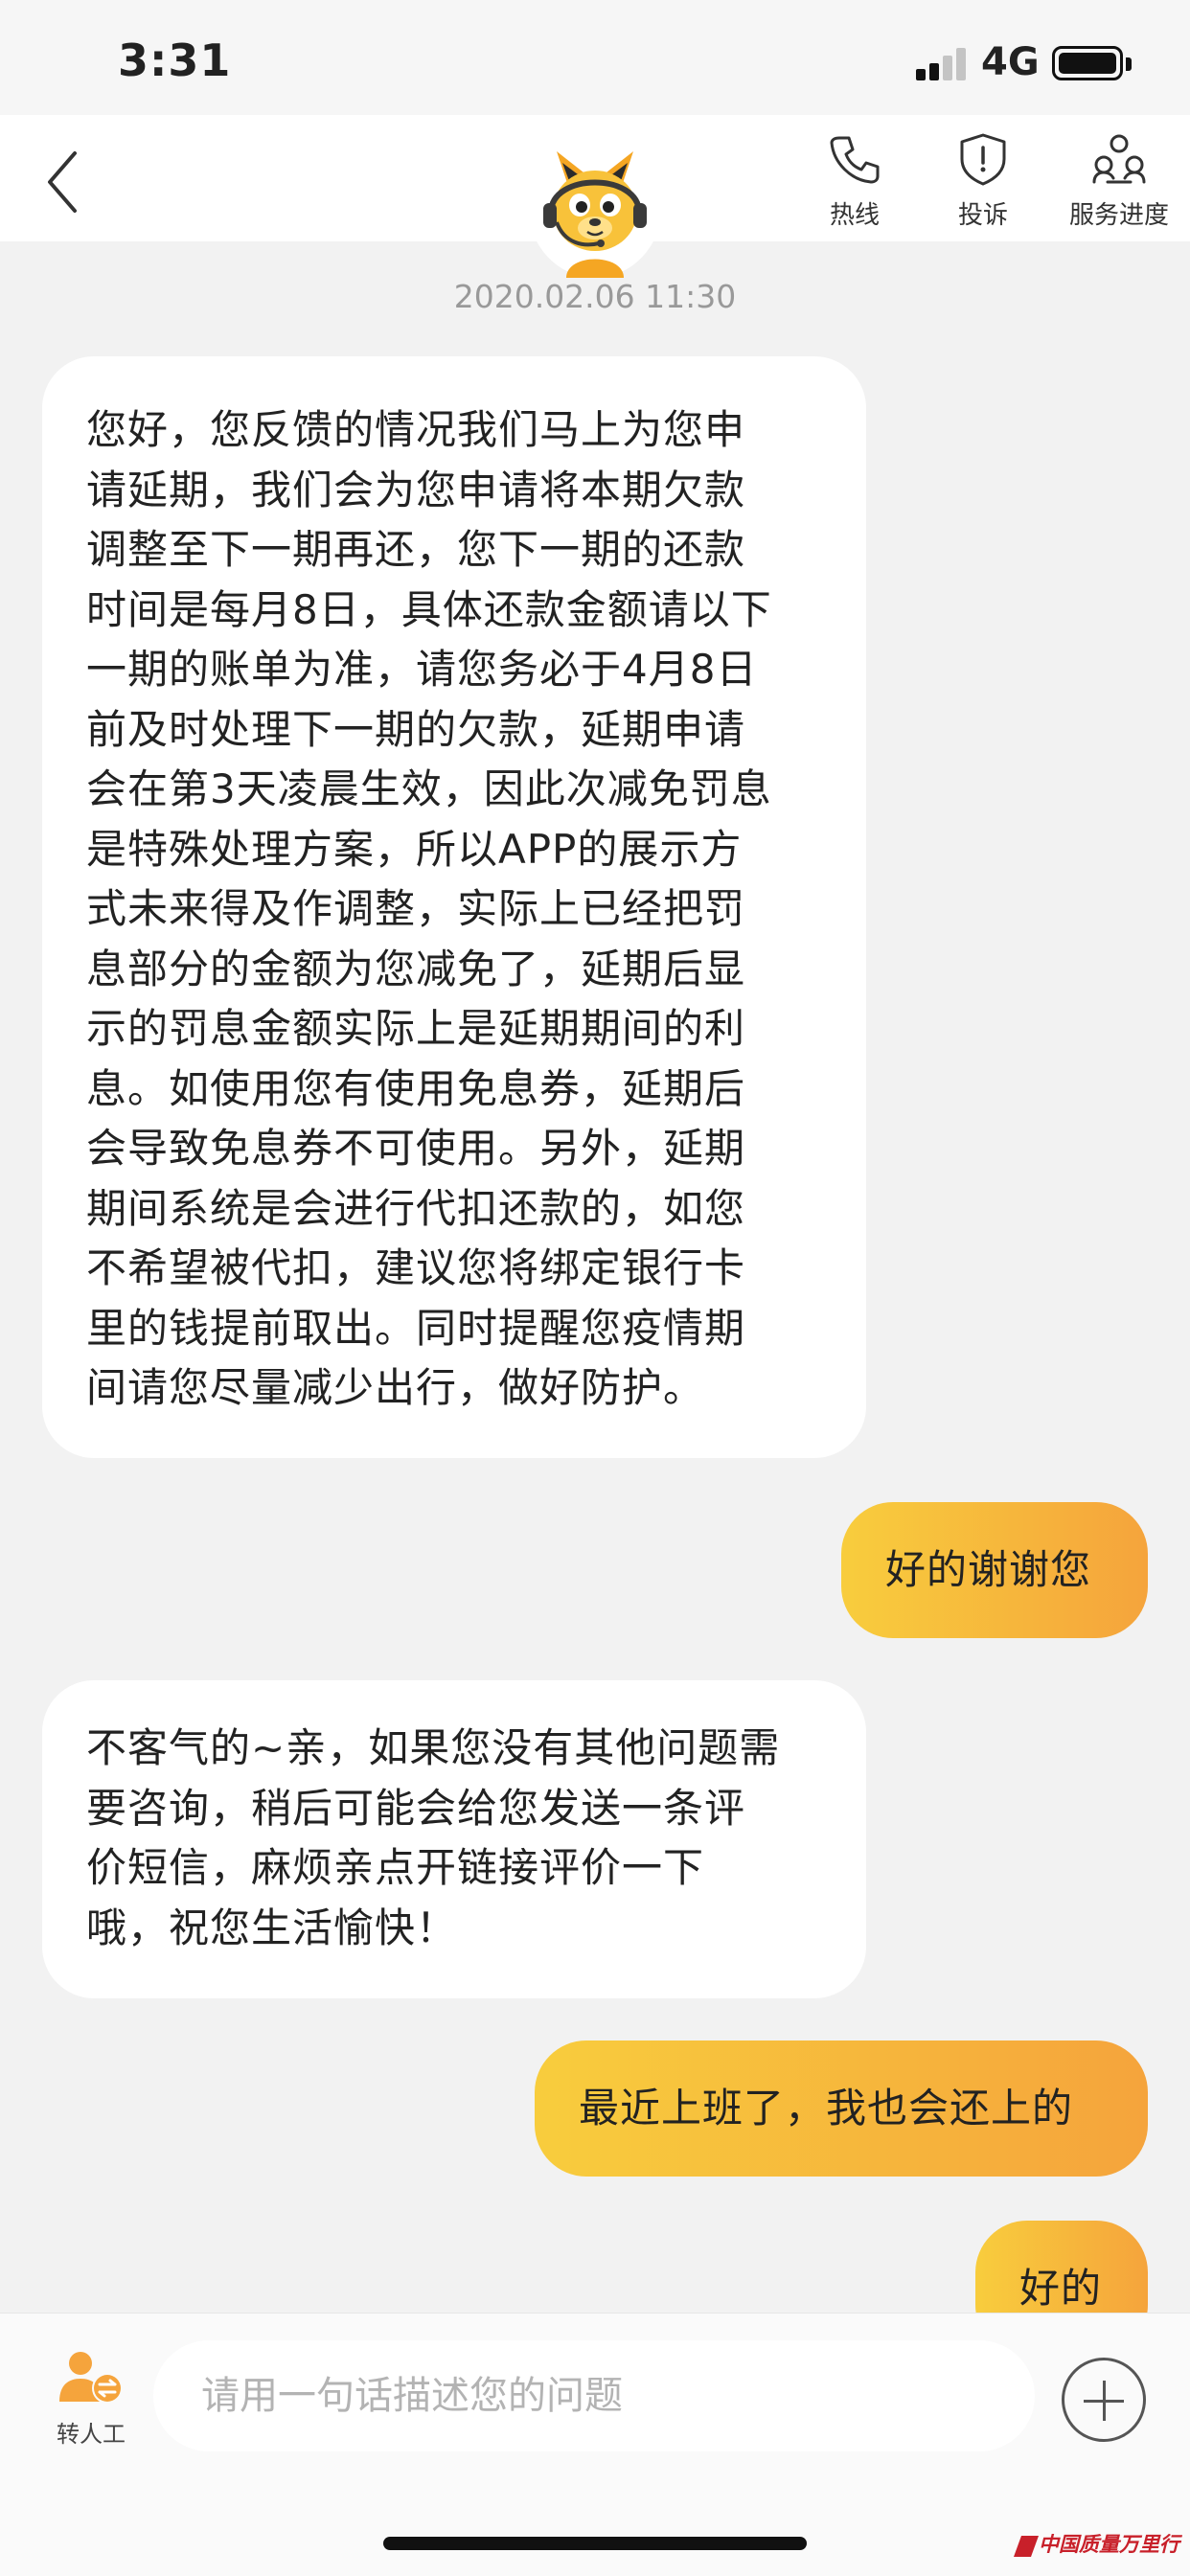  What do you see at coordinates (414, 849) in the screenshot?
I see `message-line: 是特殊处理方案，所以APP的展示方` at bounding box center [414, 849].